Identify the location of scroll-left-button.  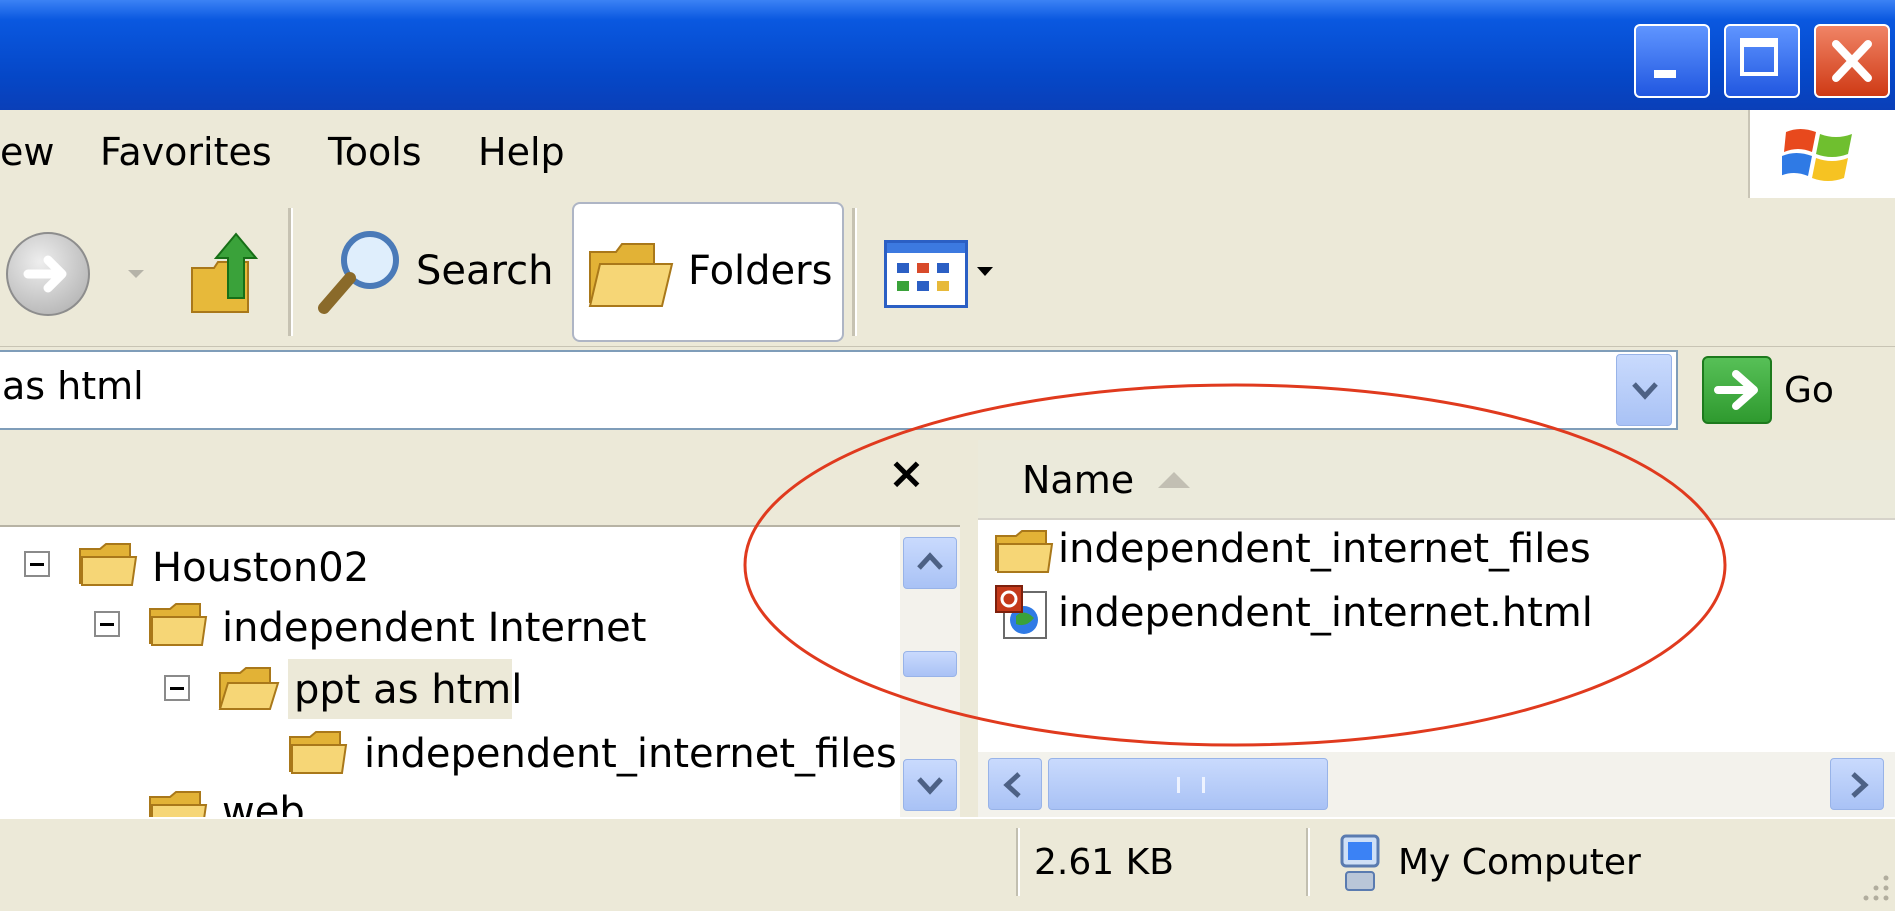
(1015, 784).